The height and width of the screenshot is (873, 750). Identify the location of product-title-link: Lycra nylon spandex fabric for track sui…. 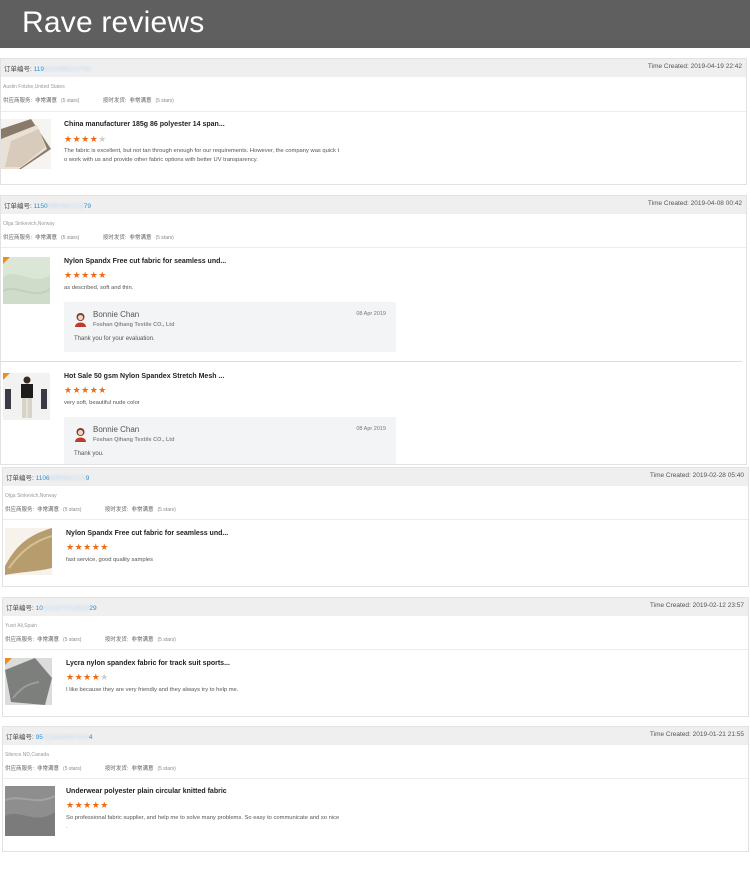
(148, 663).